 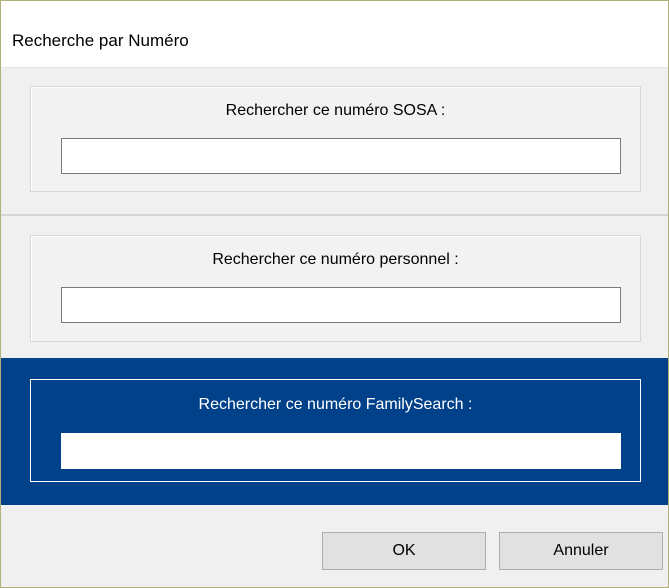 What do you see at coordinates (100, 40) in the screenshot?
I see `dialog-title: Recherche par Numéro` at bounding box center [100, 40].